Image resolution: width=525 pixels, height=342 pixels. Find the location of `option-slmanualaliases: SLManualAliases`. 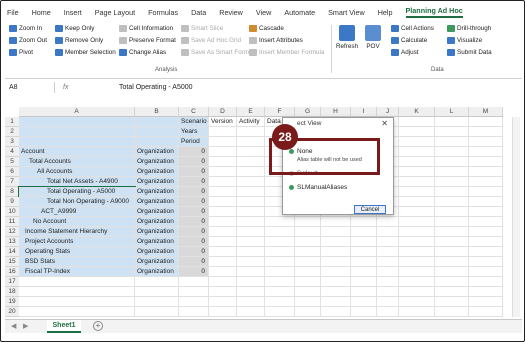

option-slmanualaliases: SLManualAliases is located at coordinates (318, 187).